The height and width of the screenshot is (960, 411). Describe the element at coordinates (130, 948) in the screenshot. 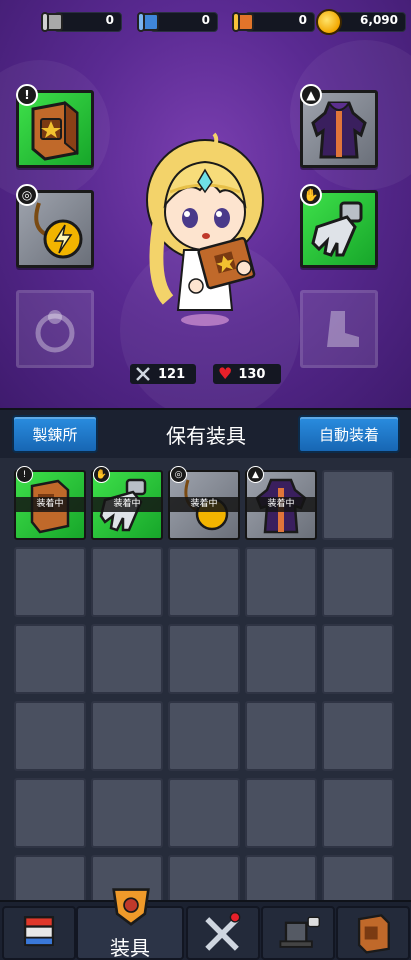

I see `nav-equipment-label: 装具` at that location.